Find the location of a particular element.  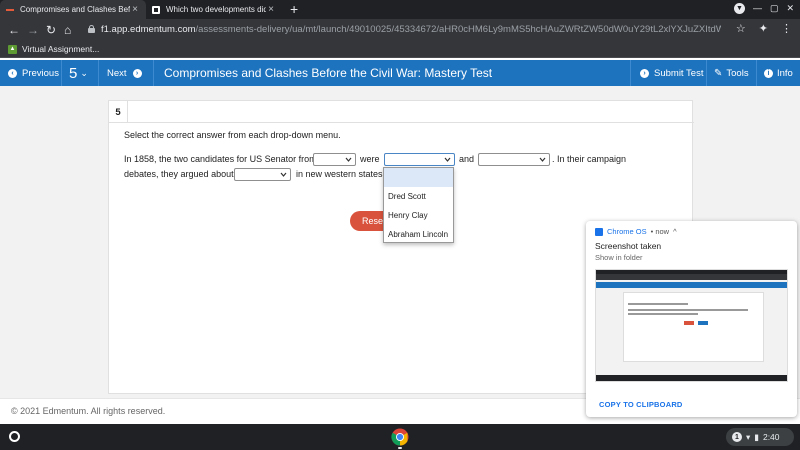

previous-button: ‹ Previous is located at coordinates (33, 73).